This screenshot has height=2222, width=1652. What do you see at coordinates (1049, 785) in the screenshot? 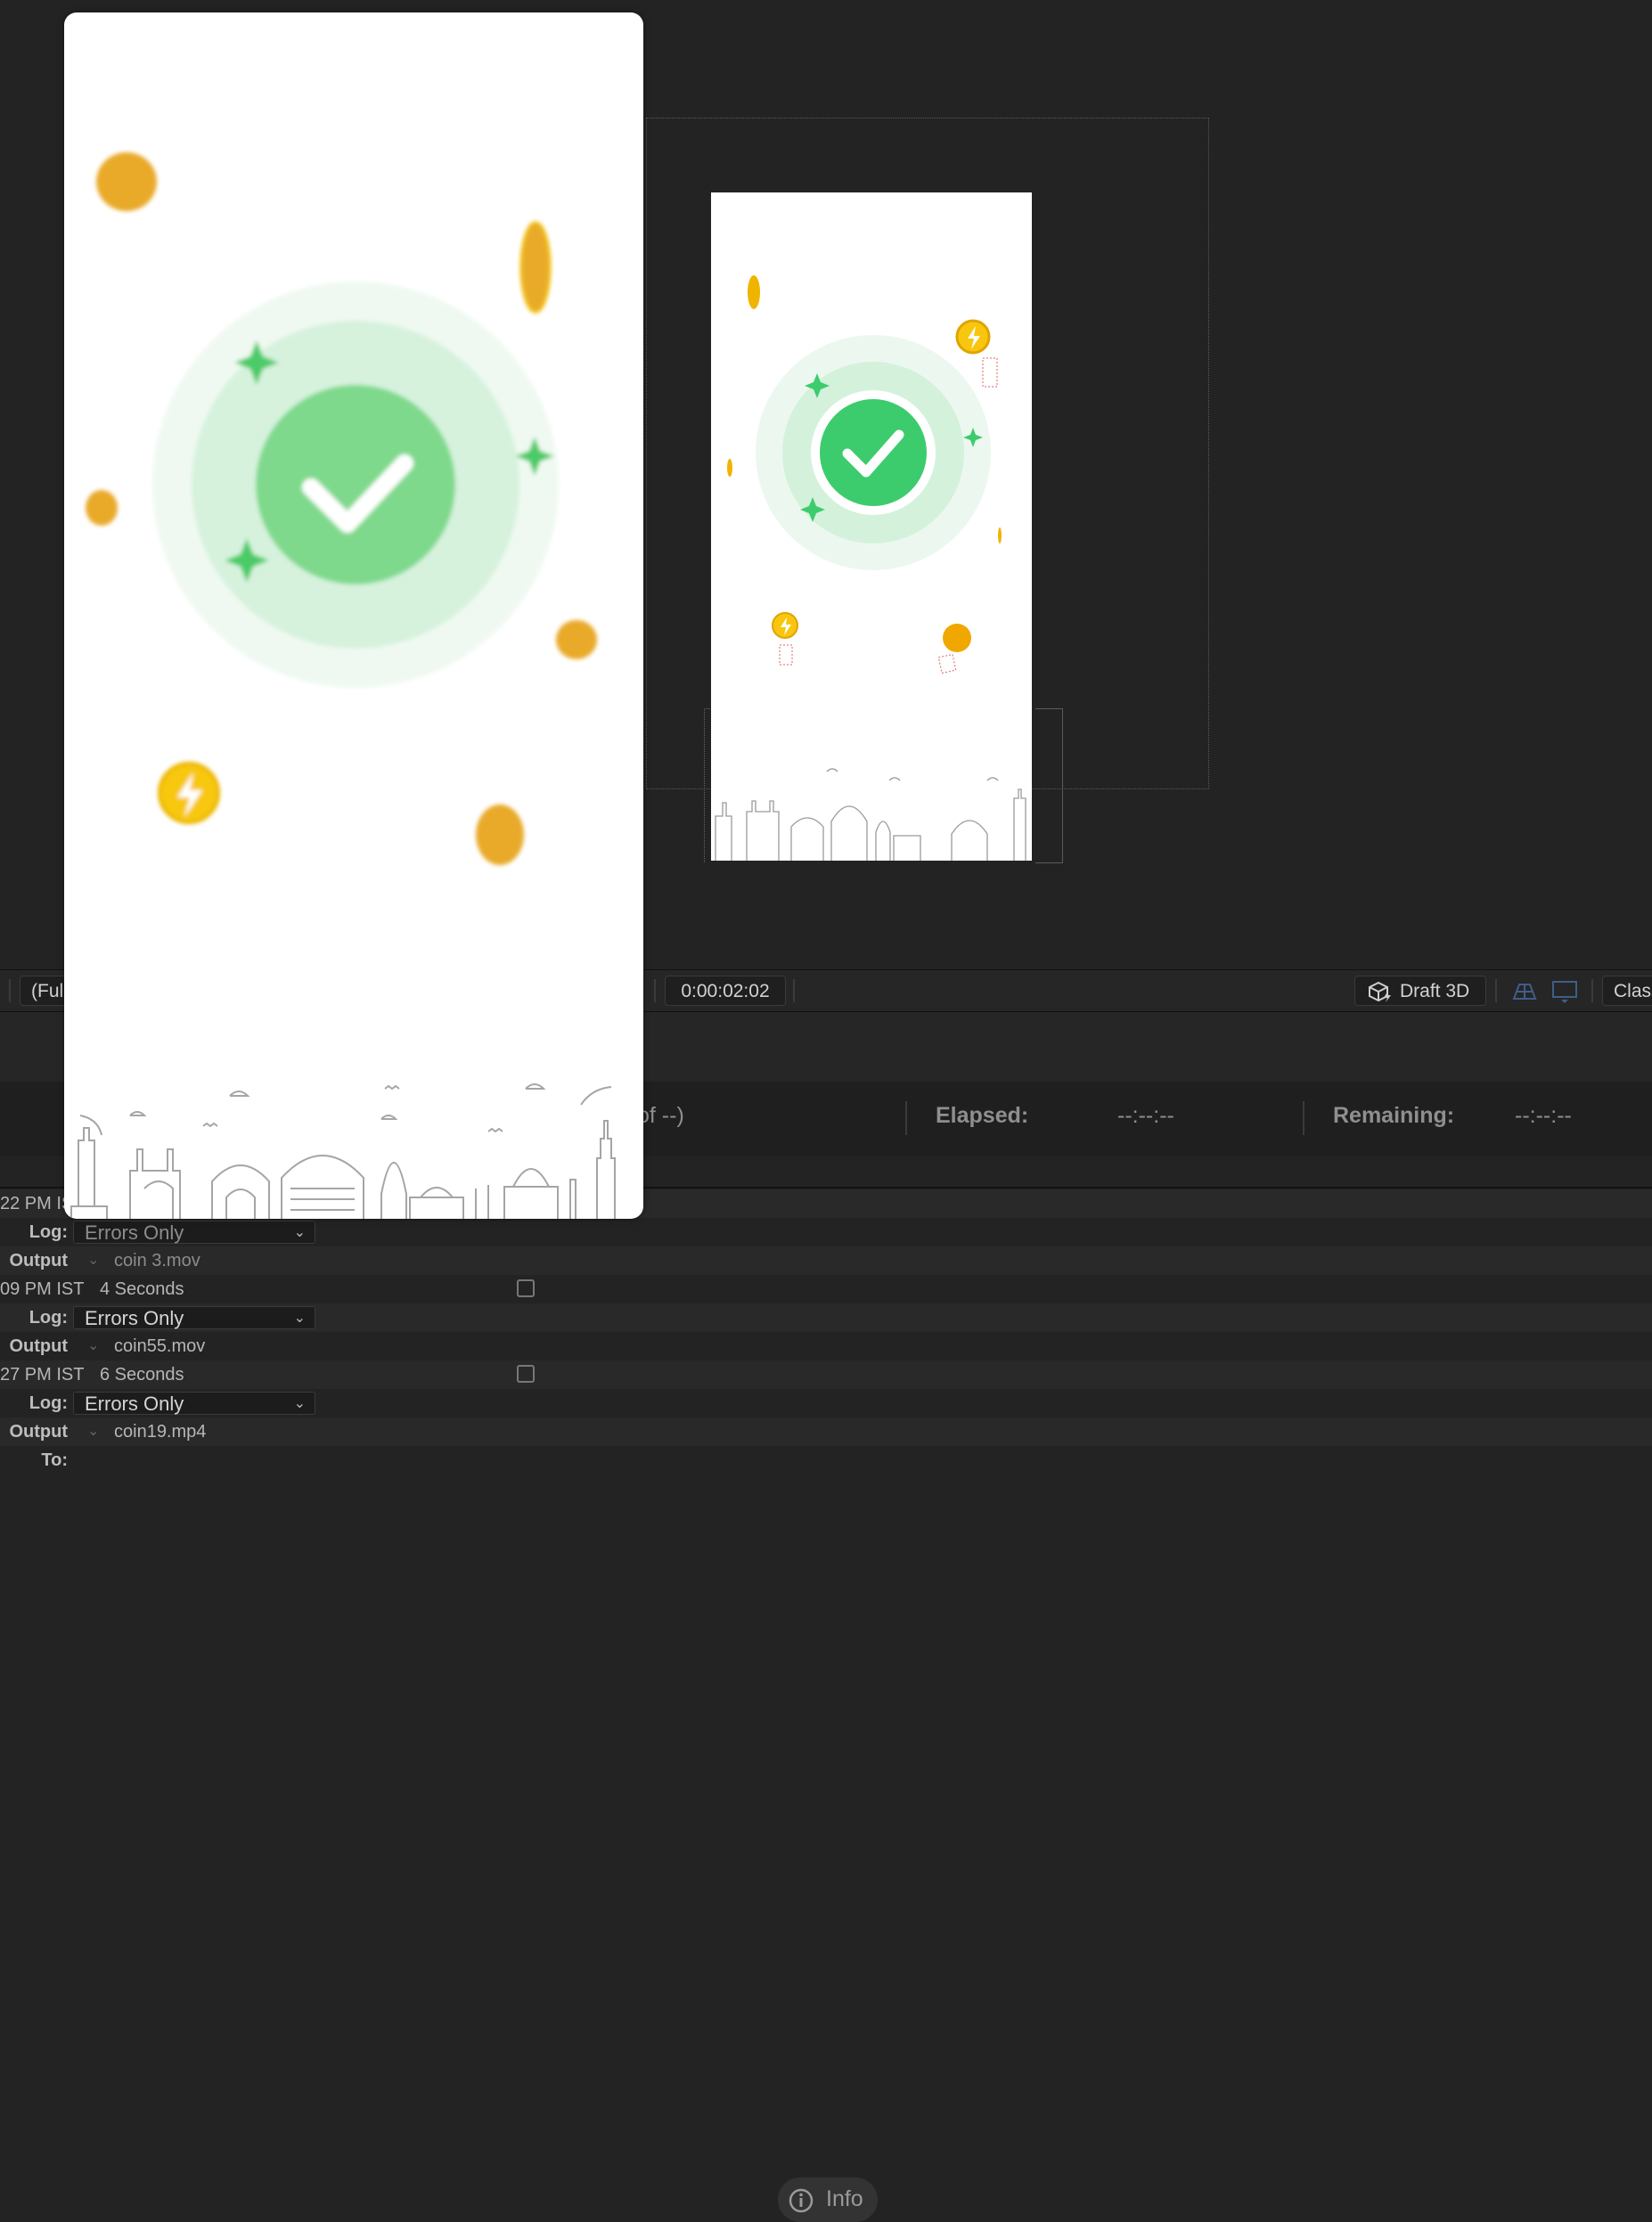
I see `layer-bounds-right` at bounding box center [1049, 785].